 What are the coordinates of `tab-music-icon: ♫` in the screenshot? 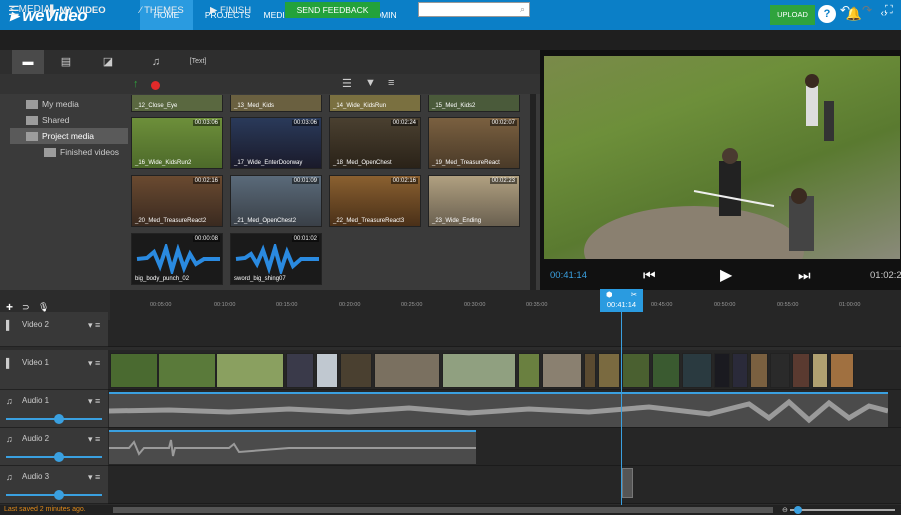 It's located at (156, 62).